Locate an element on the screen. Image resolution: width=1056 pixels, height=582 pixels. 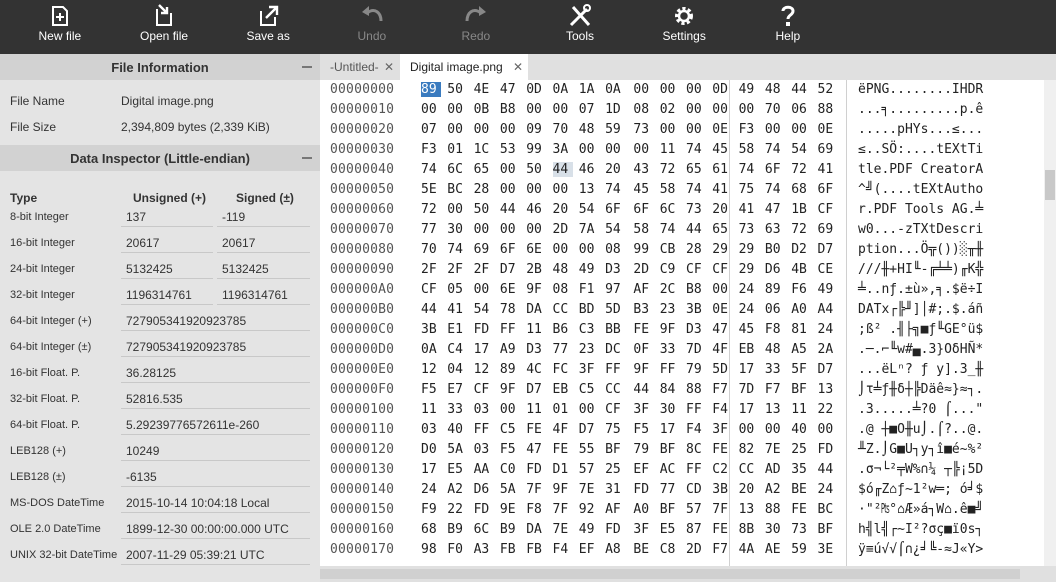
hex-byte: B8 is located at coordinates (696, 289).